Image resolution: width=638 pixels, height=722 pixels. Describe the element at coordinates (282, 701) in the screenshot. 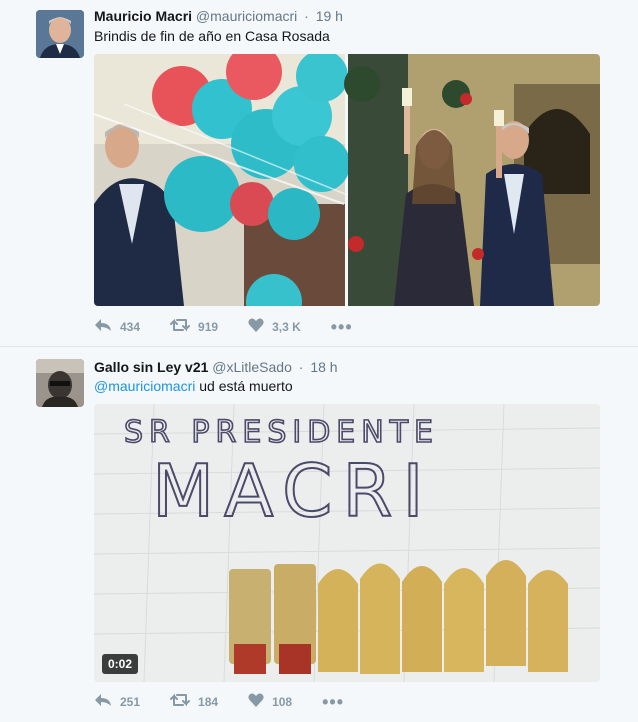

I see `like-count: 108` at that location.